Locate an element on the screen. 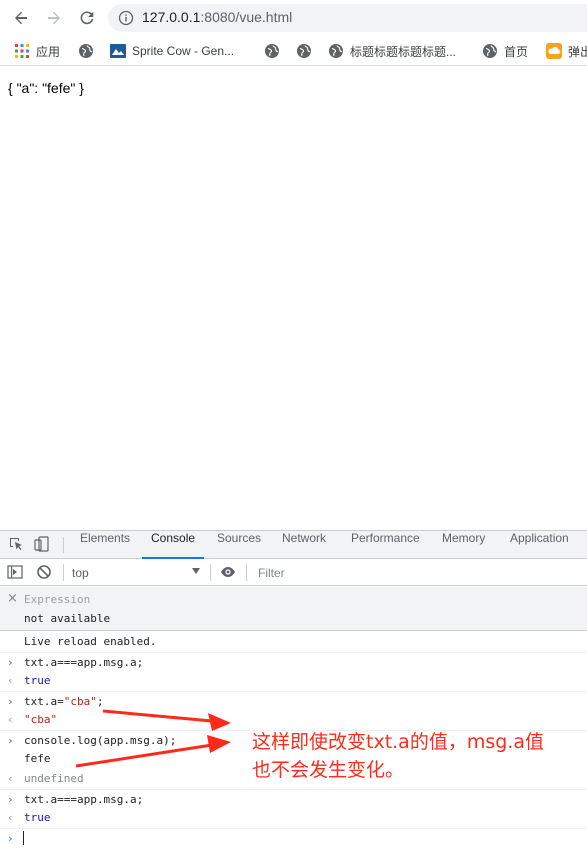  apps-grid-icon is located at coordinates (22, 51).